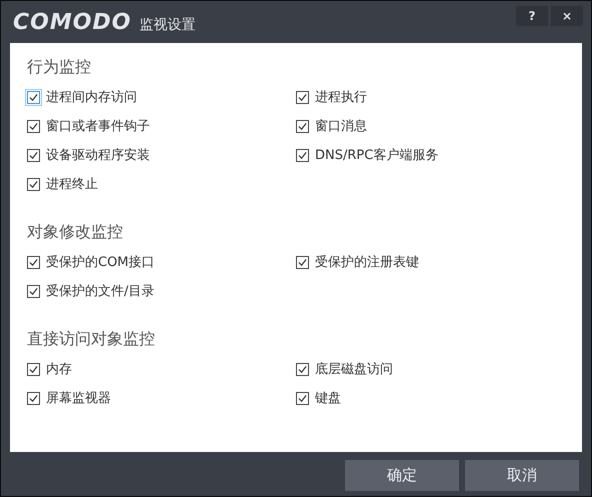 The image size is (592, 497). Describe the element at coordinates (430, 97) in the screenshot. I see `checkbox-option: 进程执行` at that location.